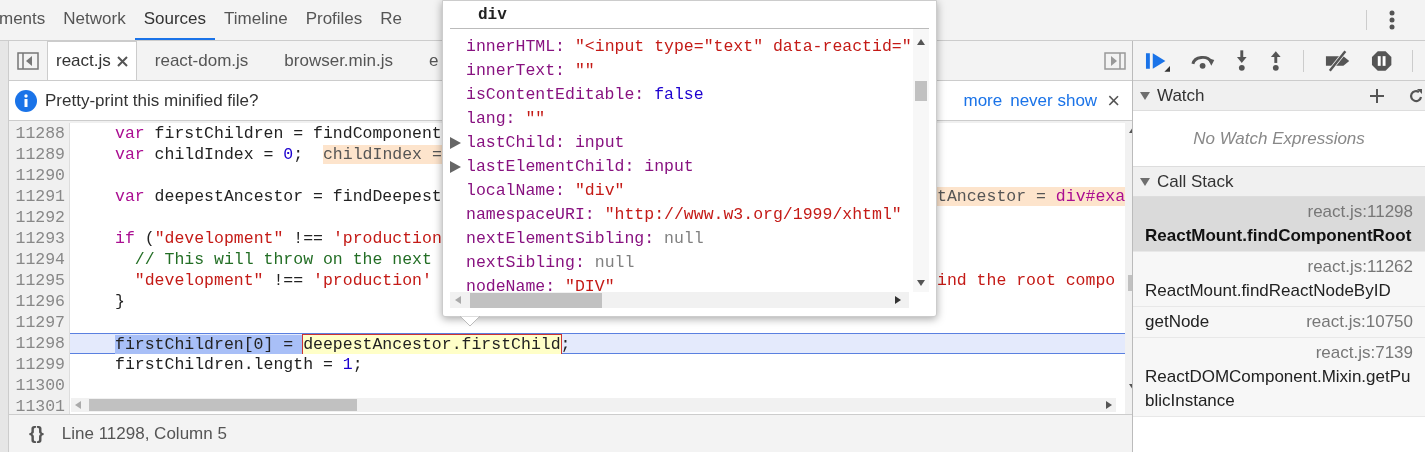 The height and width of the screenshot is (452, 1425). I want to click on code-text: var childIndex = 0; childIndex =, so click(278, 154).